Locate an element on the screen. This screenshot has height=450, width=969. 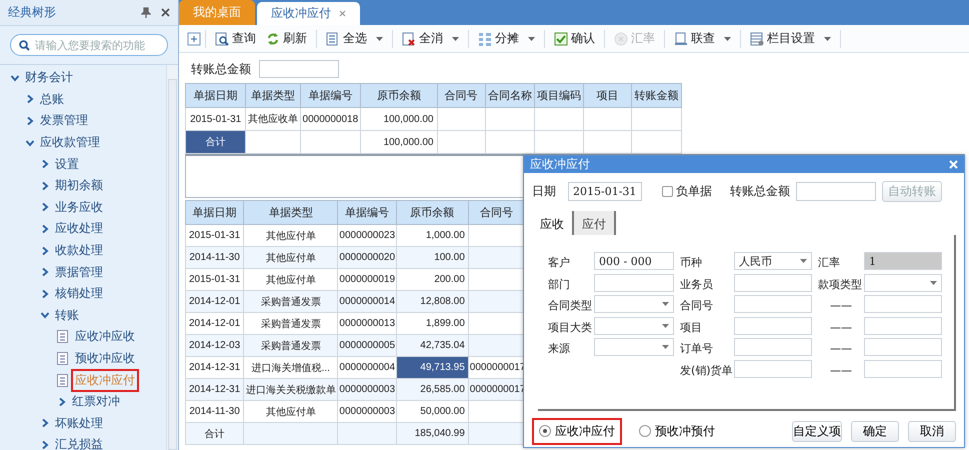
search-icon is located at coordinates (24, 45).